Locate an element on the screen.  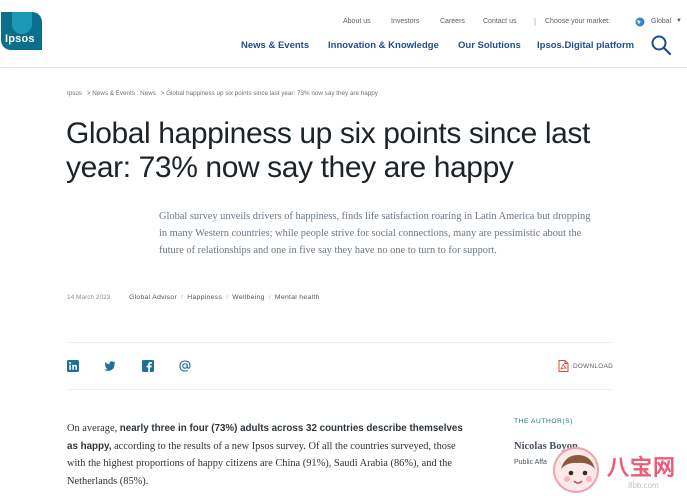
globe-icon is located at coordinates (640, 22).